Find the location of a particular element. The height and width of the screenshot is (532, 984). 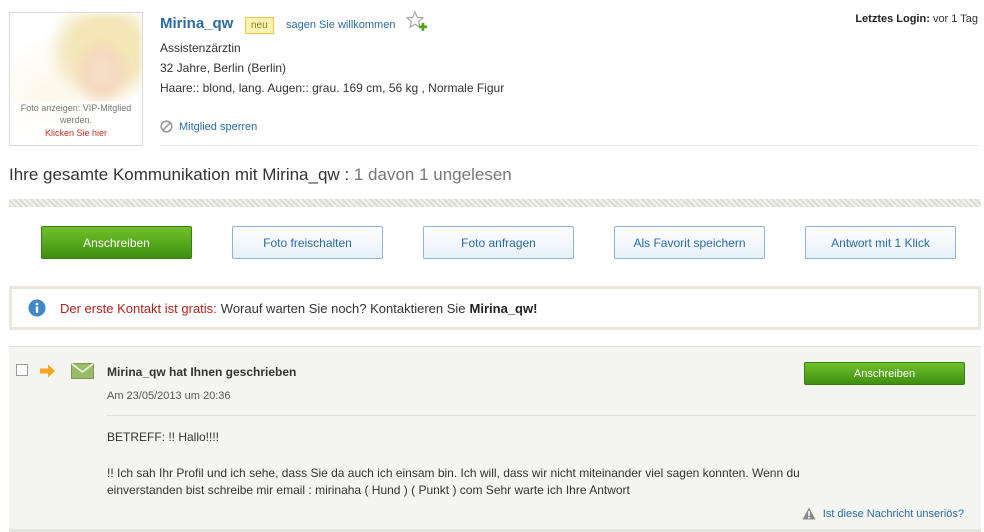

occupation: Assistenzärztin is located at coordinates (200, 48).